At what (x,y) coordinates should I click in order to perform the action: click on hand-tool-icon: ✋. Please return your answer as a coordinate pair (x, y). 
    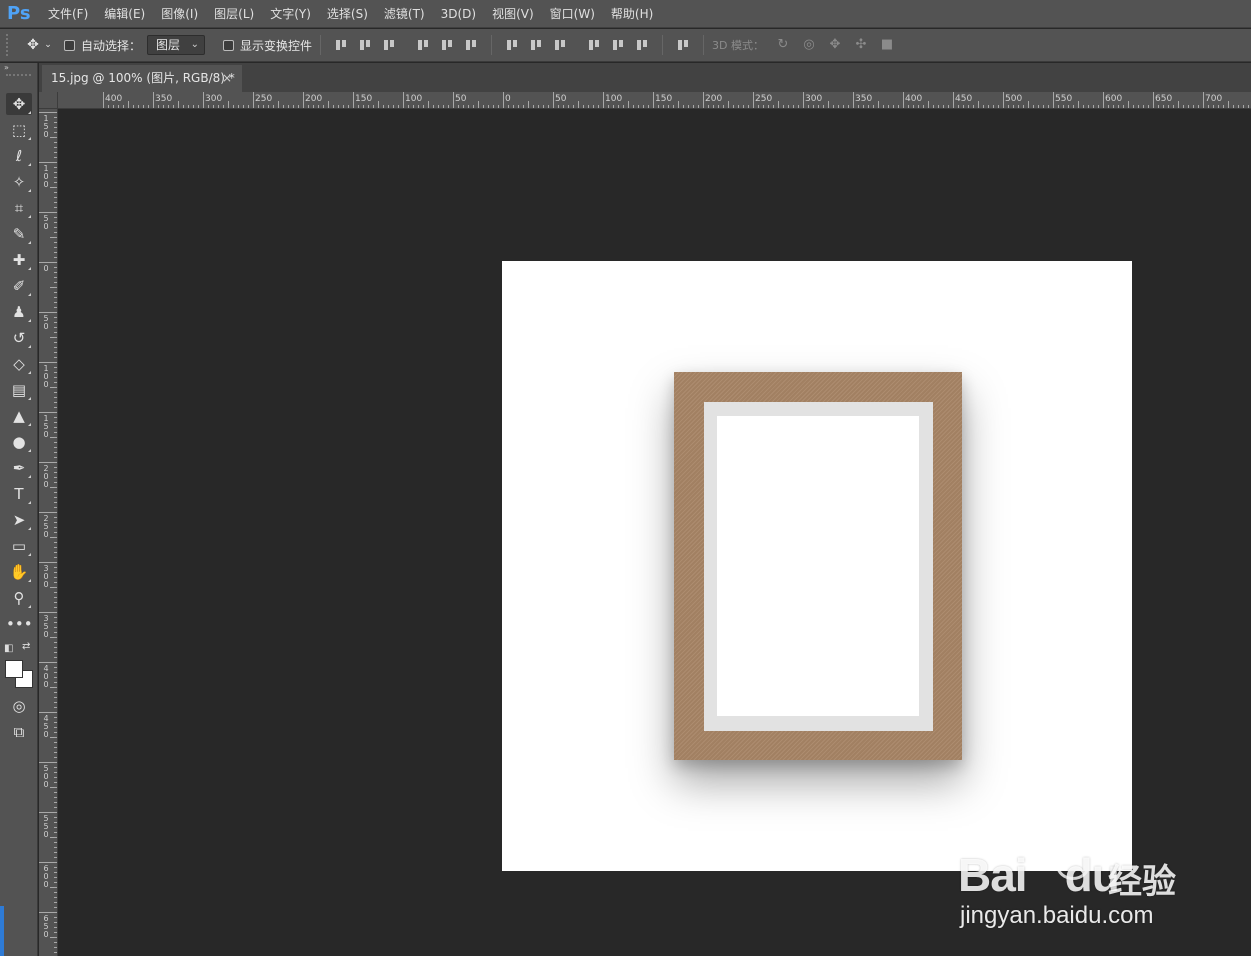
    Looking at the image, I should click on (19, 572).